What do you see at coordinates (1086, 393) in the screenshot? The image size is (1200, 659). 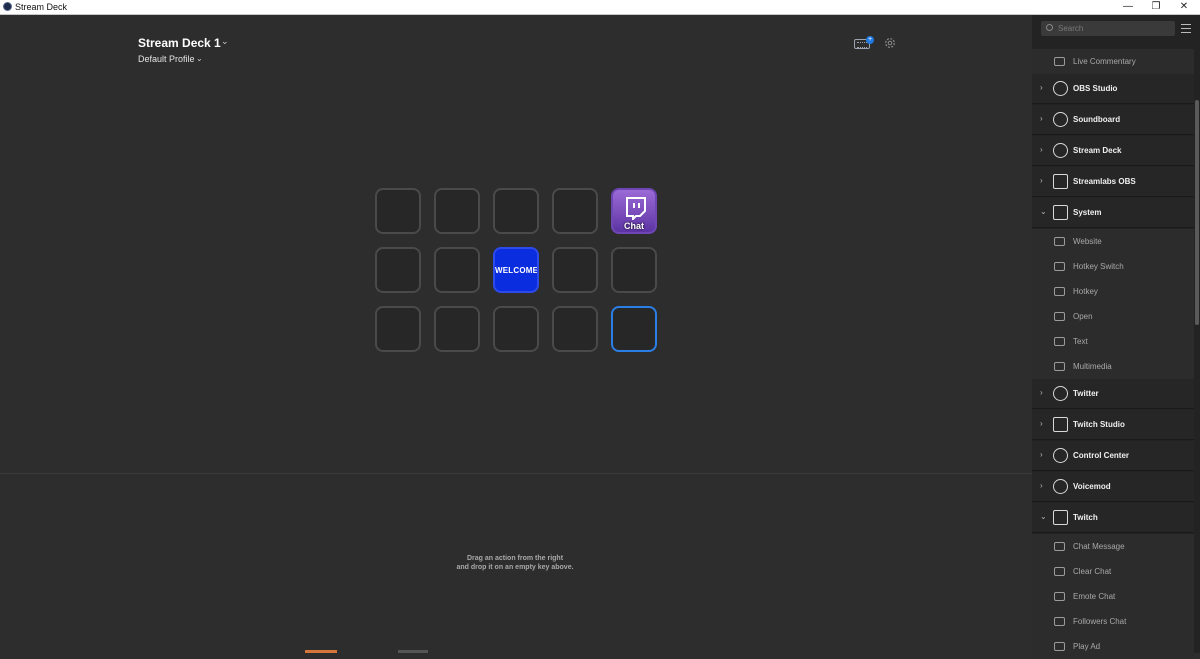 I see `category-label: Twitter` at bounding box center [1086, 393].